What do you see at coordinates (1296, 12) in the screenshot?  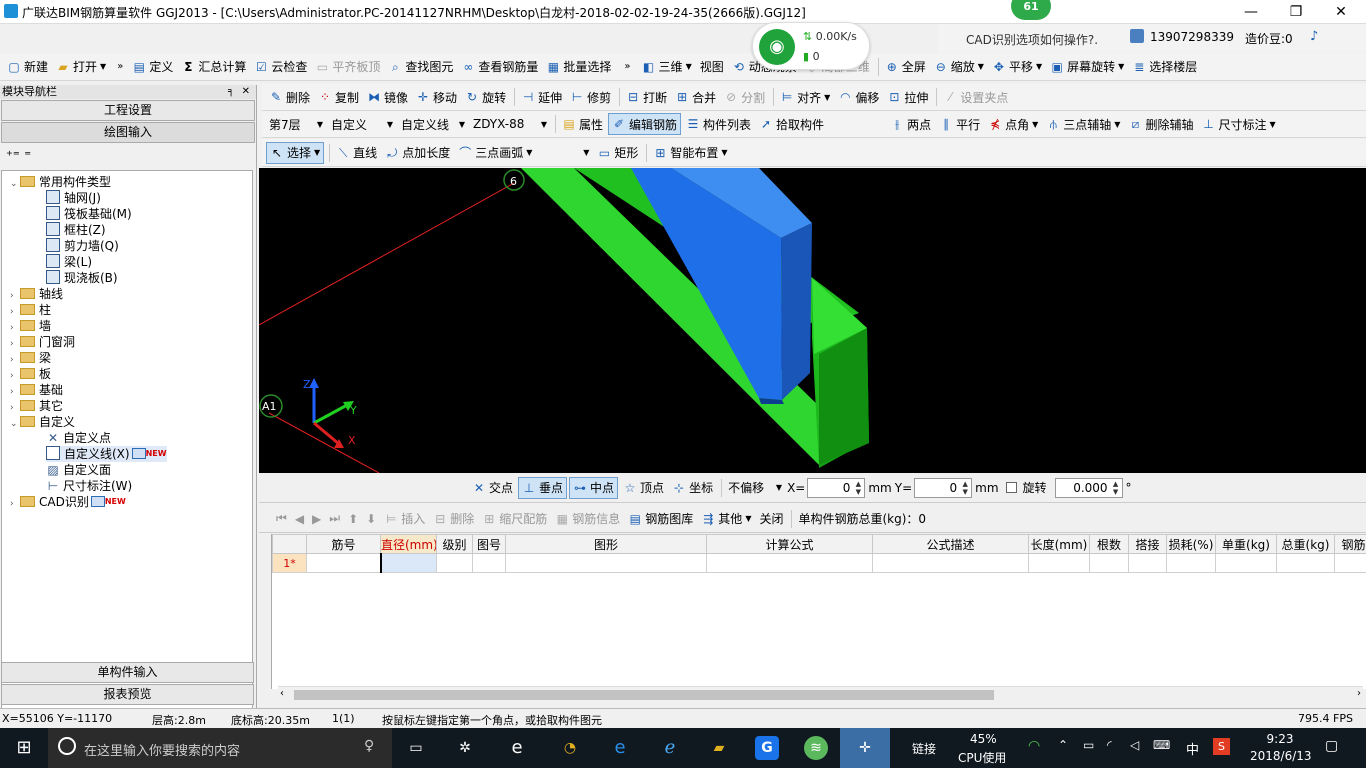 I see `maximize-button: ❐` at bounding box center [1296, 12].